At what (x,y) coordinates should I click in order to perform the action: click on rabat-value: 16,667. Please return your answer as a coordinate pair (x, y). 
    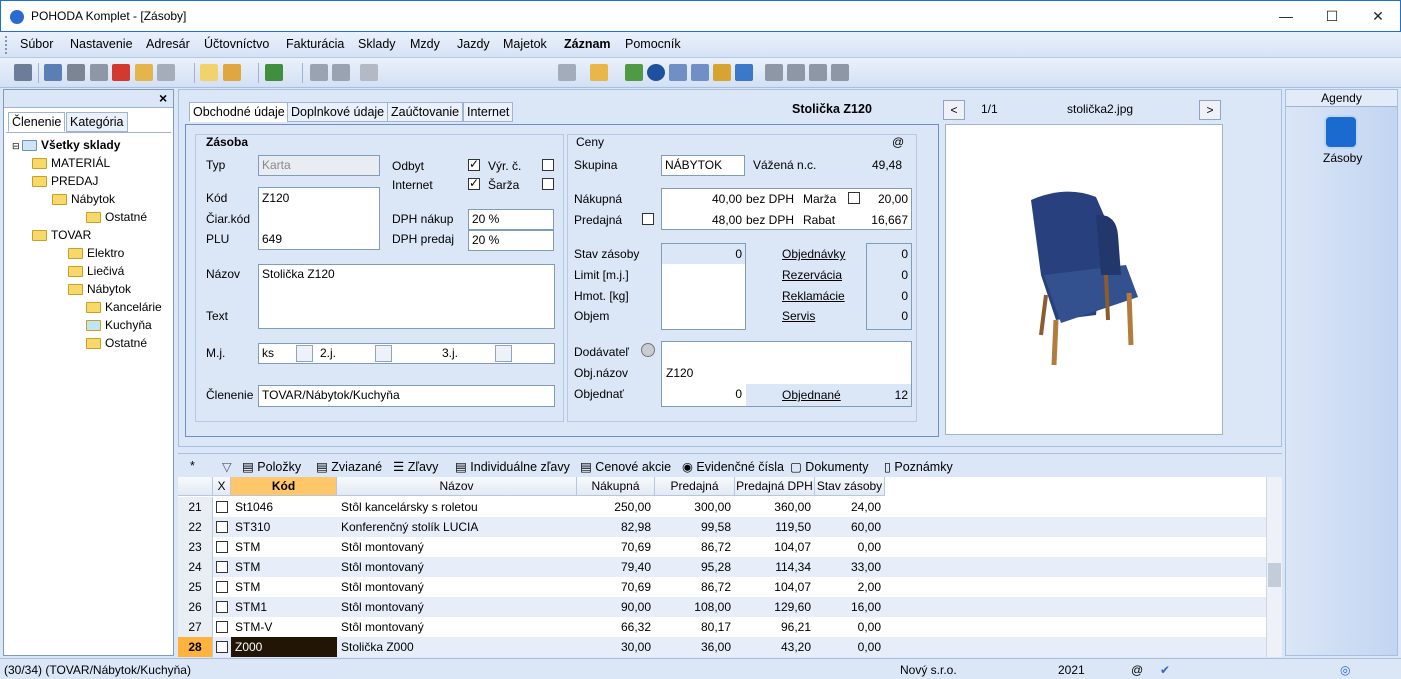
    Looking at the image, I should click on (885, 220).